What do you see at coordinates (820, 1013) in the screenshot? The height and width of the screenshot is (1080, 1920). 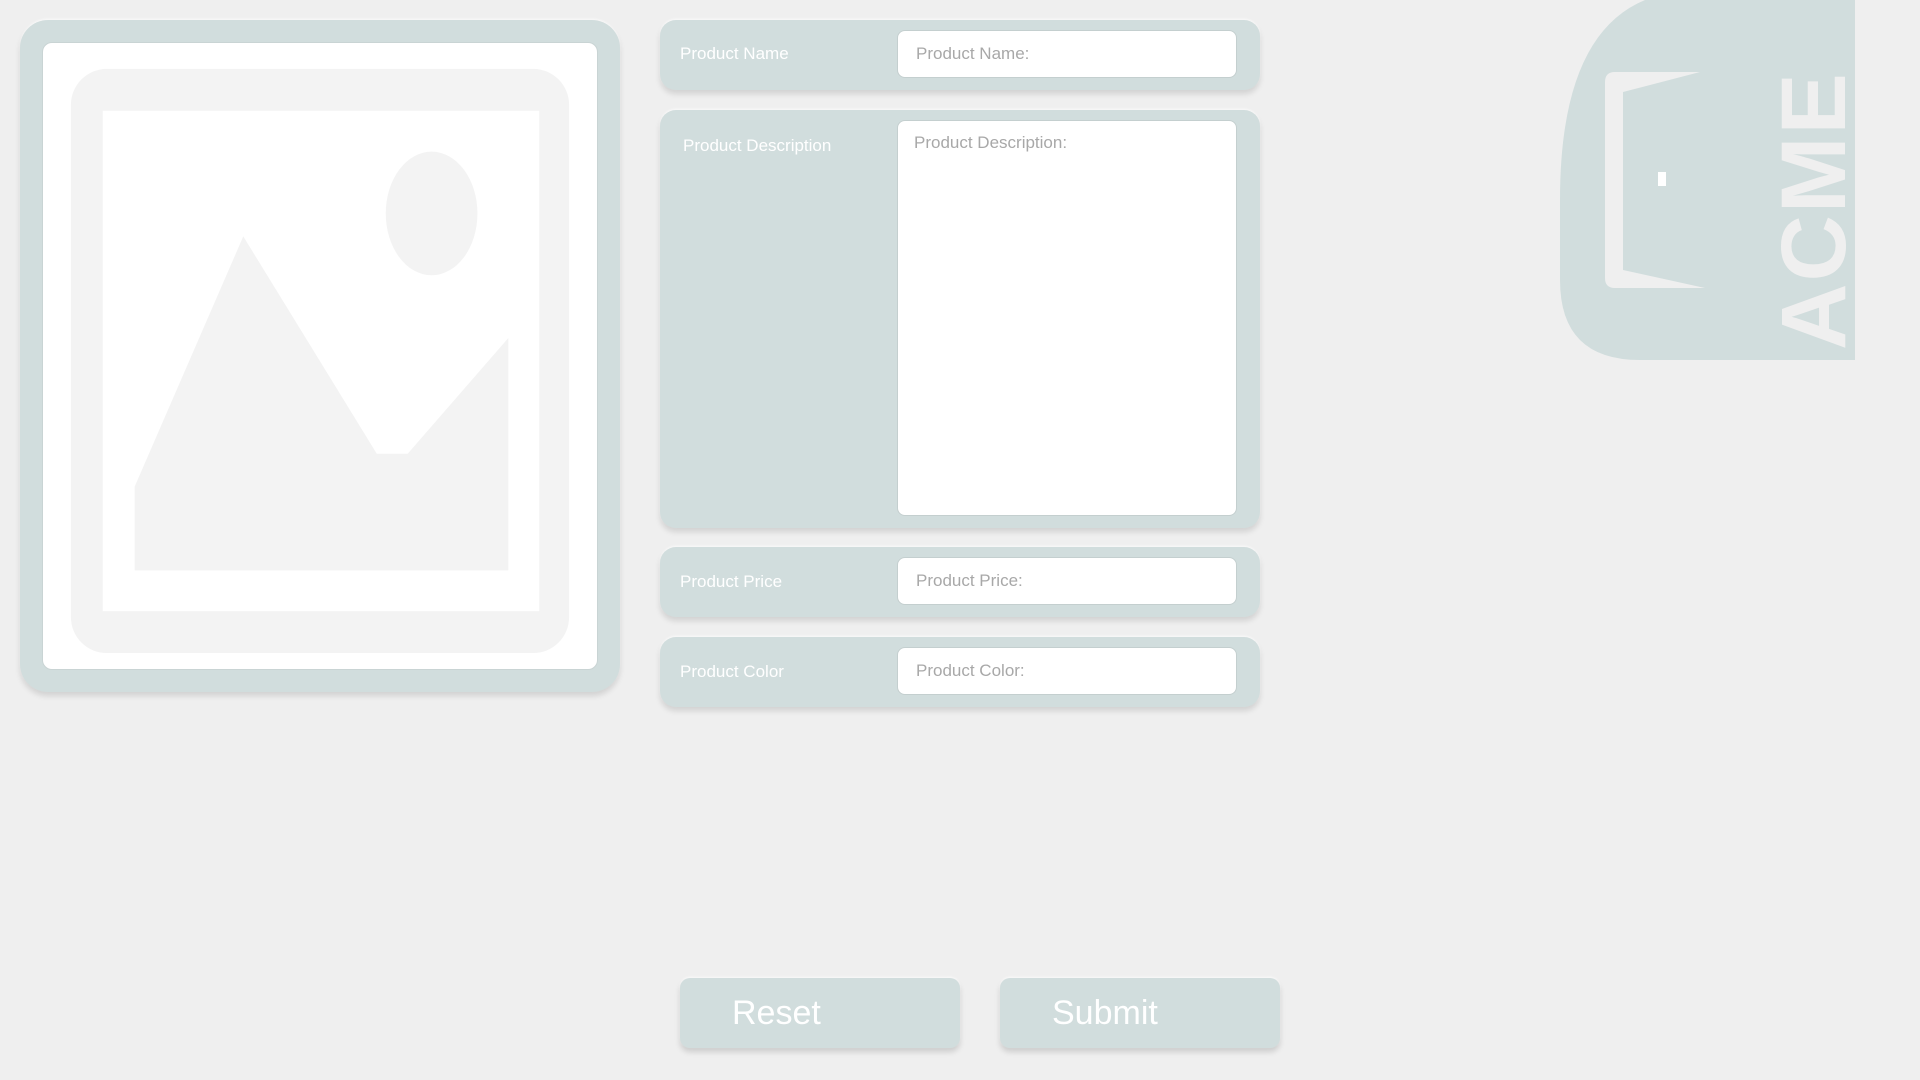 I see `reset-button: Reset` at bounding box center [820, 1013].